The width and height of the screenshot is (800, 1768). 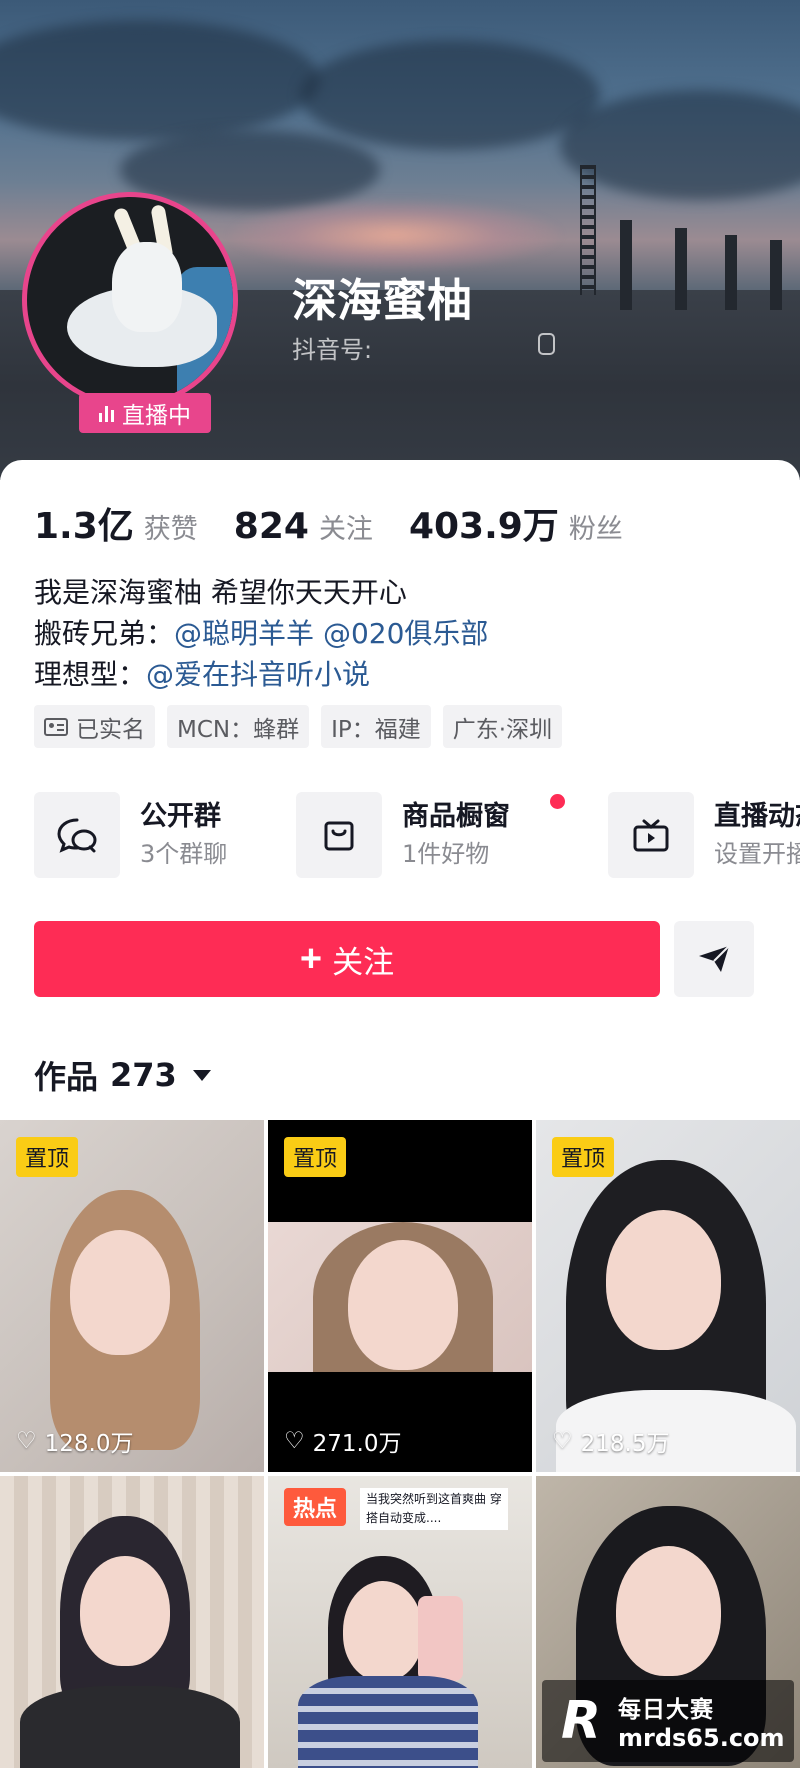 What do you see at coordinates (238, 729) in the screenshot?
I see `tag-label: MCN：蜂群` at bounding box center [238, 729].